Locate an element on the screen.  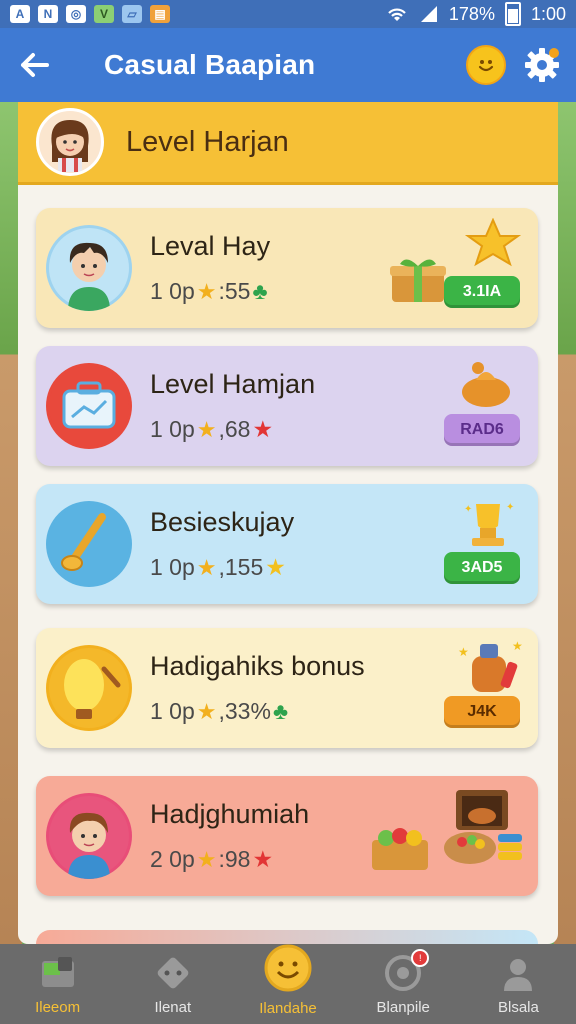
food-basket-icon is located at coordinates (400, 849).